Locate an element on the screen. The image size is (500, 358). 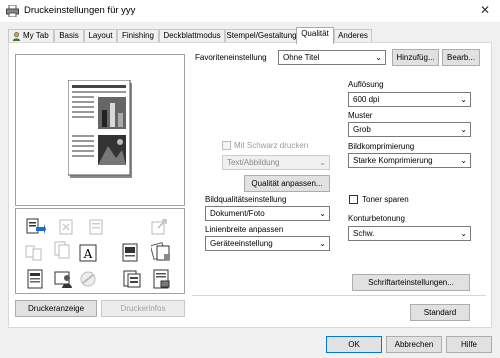
page-preview-image is located at coordinates (100, 129).